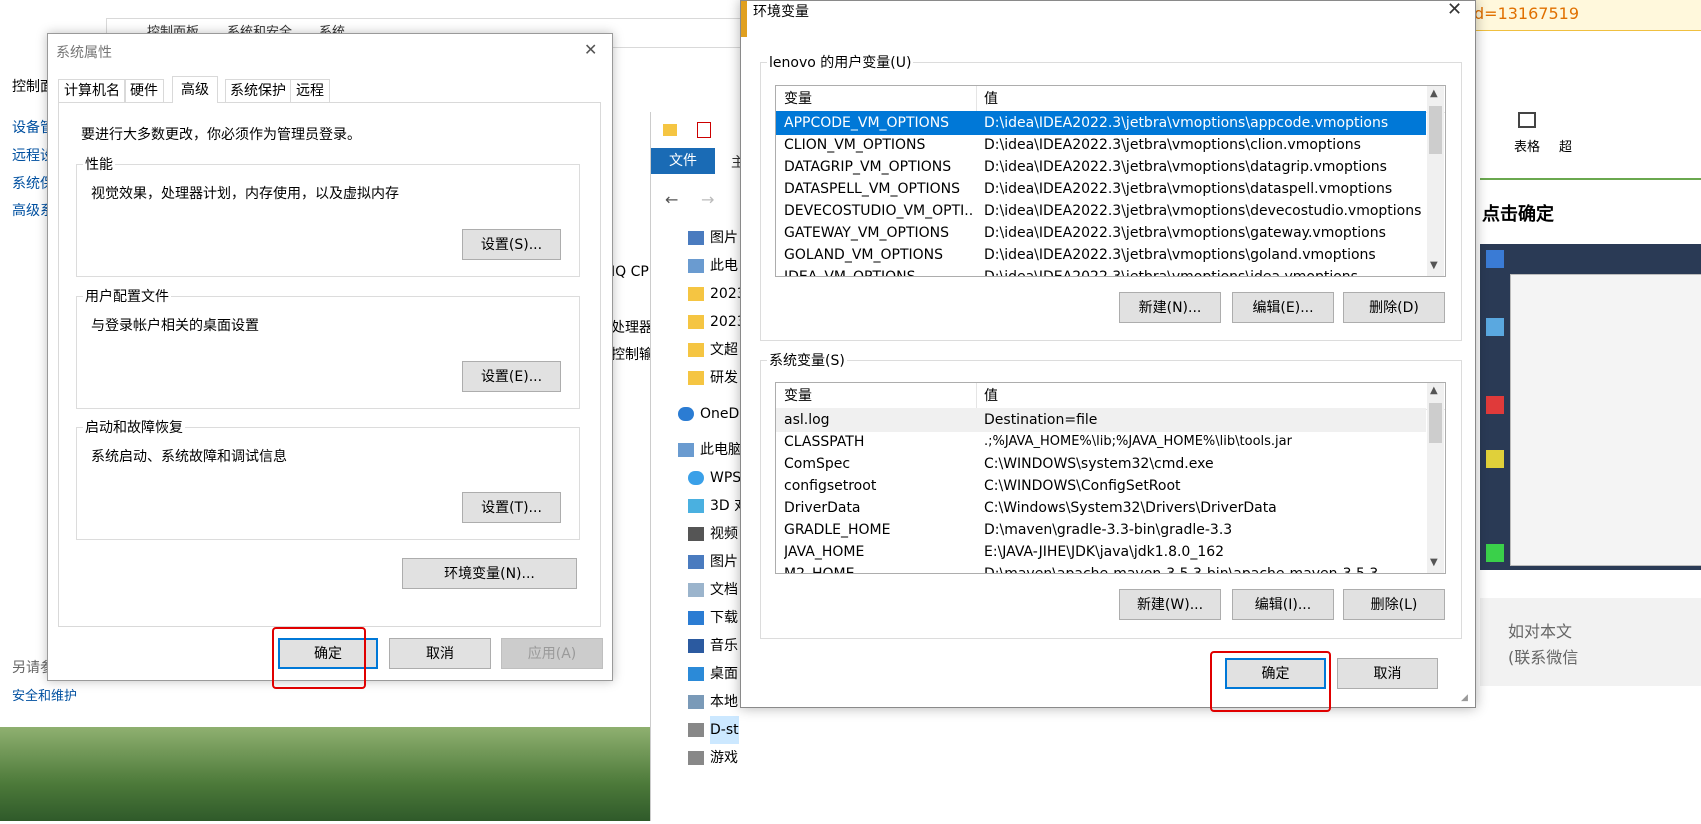 This screenshot has width=1701, height=824. Describe the element at coordinates (1387, 673) in the screenshot. I see `env-cancel-button: 取消` at that location.